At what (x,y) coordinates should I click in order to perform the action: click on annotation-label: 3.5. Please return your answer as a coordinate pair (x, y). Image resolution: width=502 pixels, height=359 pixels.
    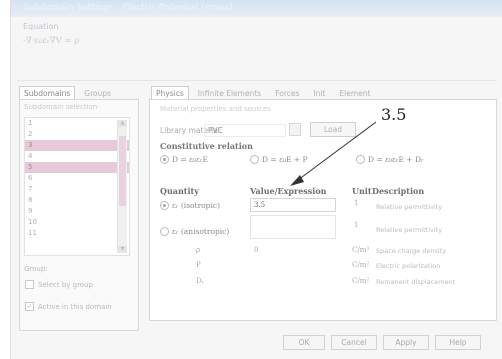
    Looking at the image, I should click on (394, 114).